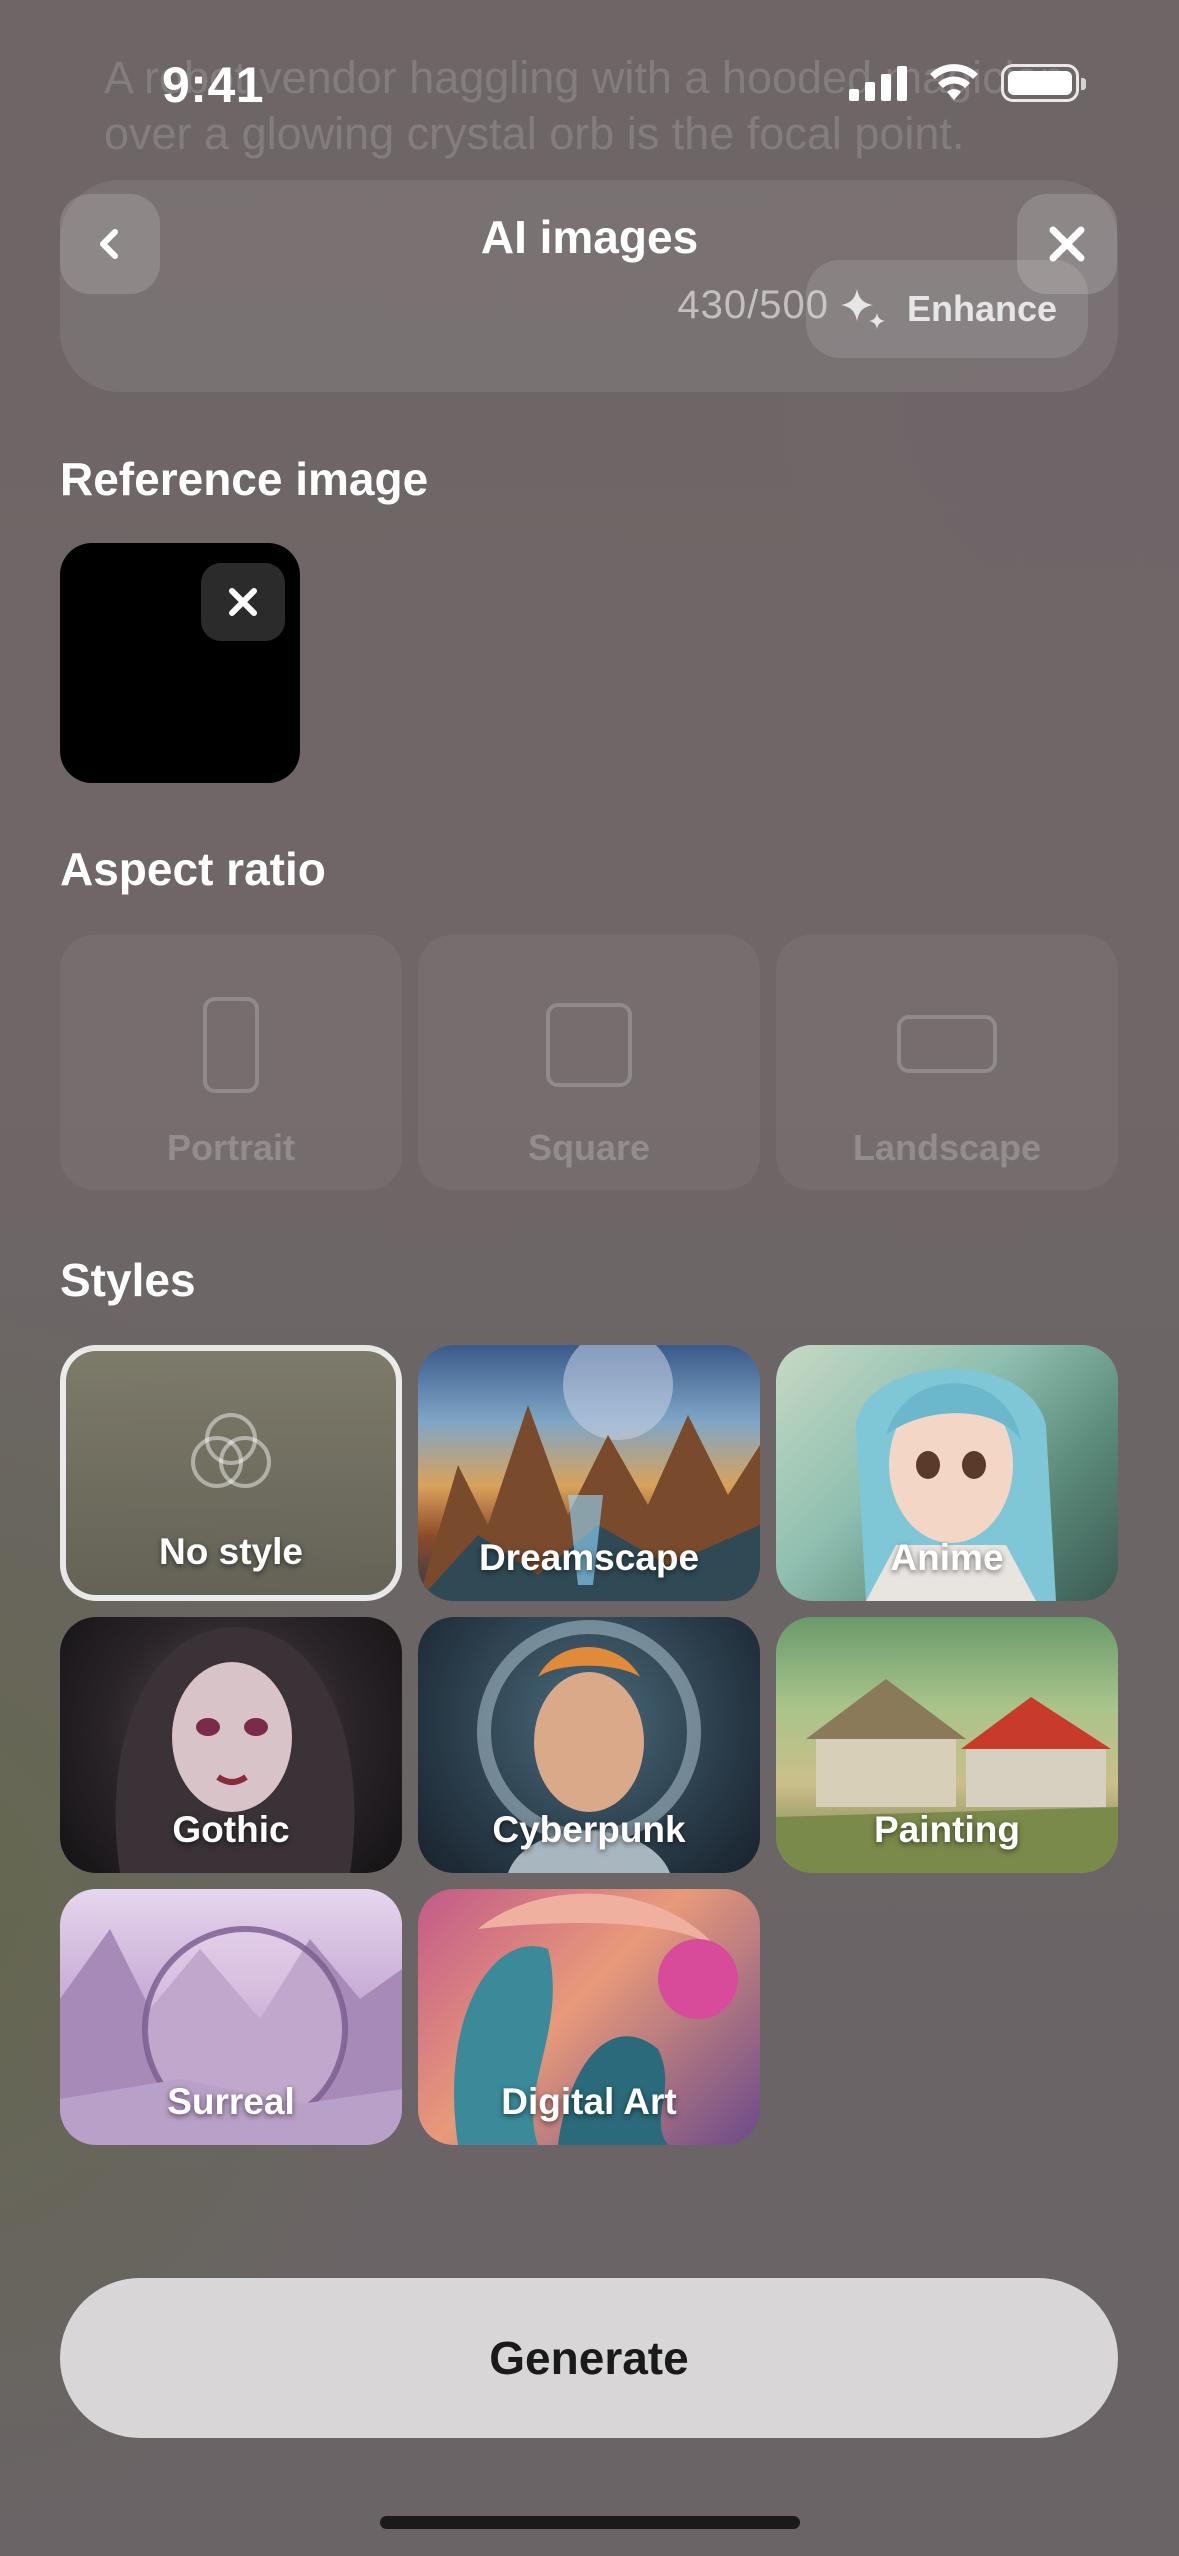  I want to click on style-anime: Anime, so click(947, 1473).